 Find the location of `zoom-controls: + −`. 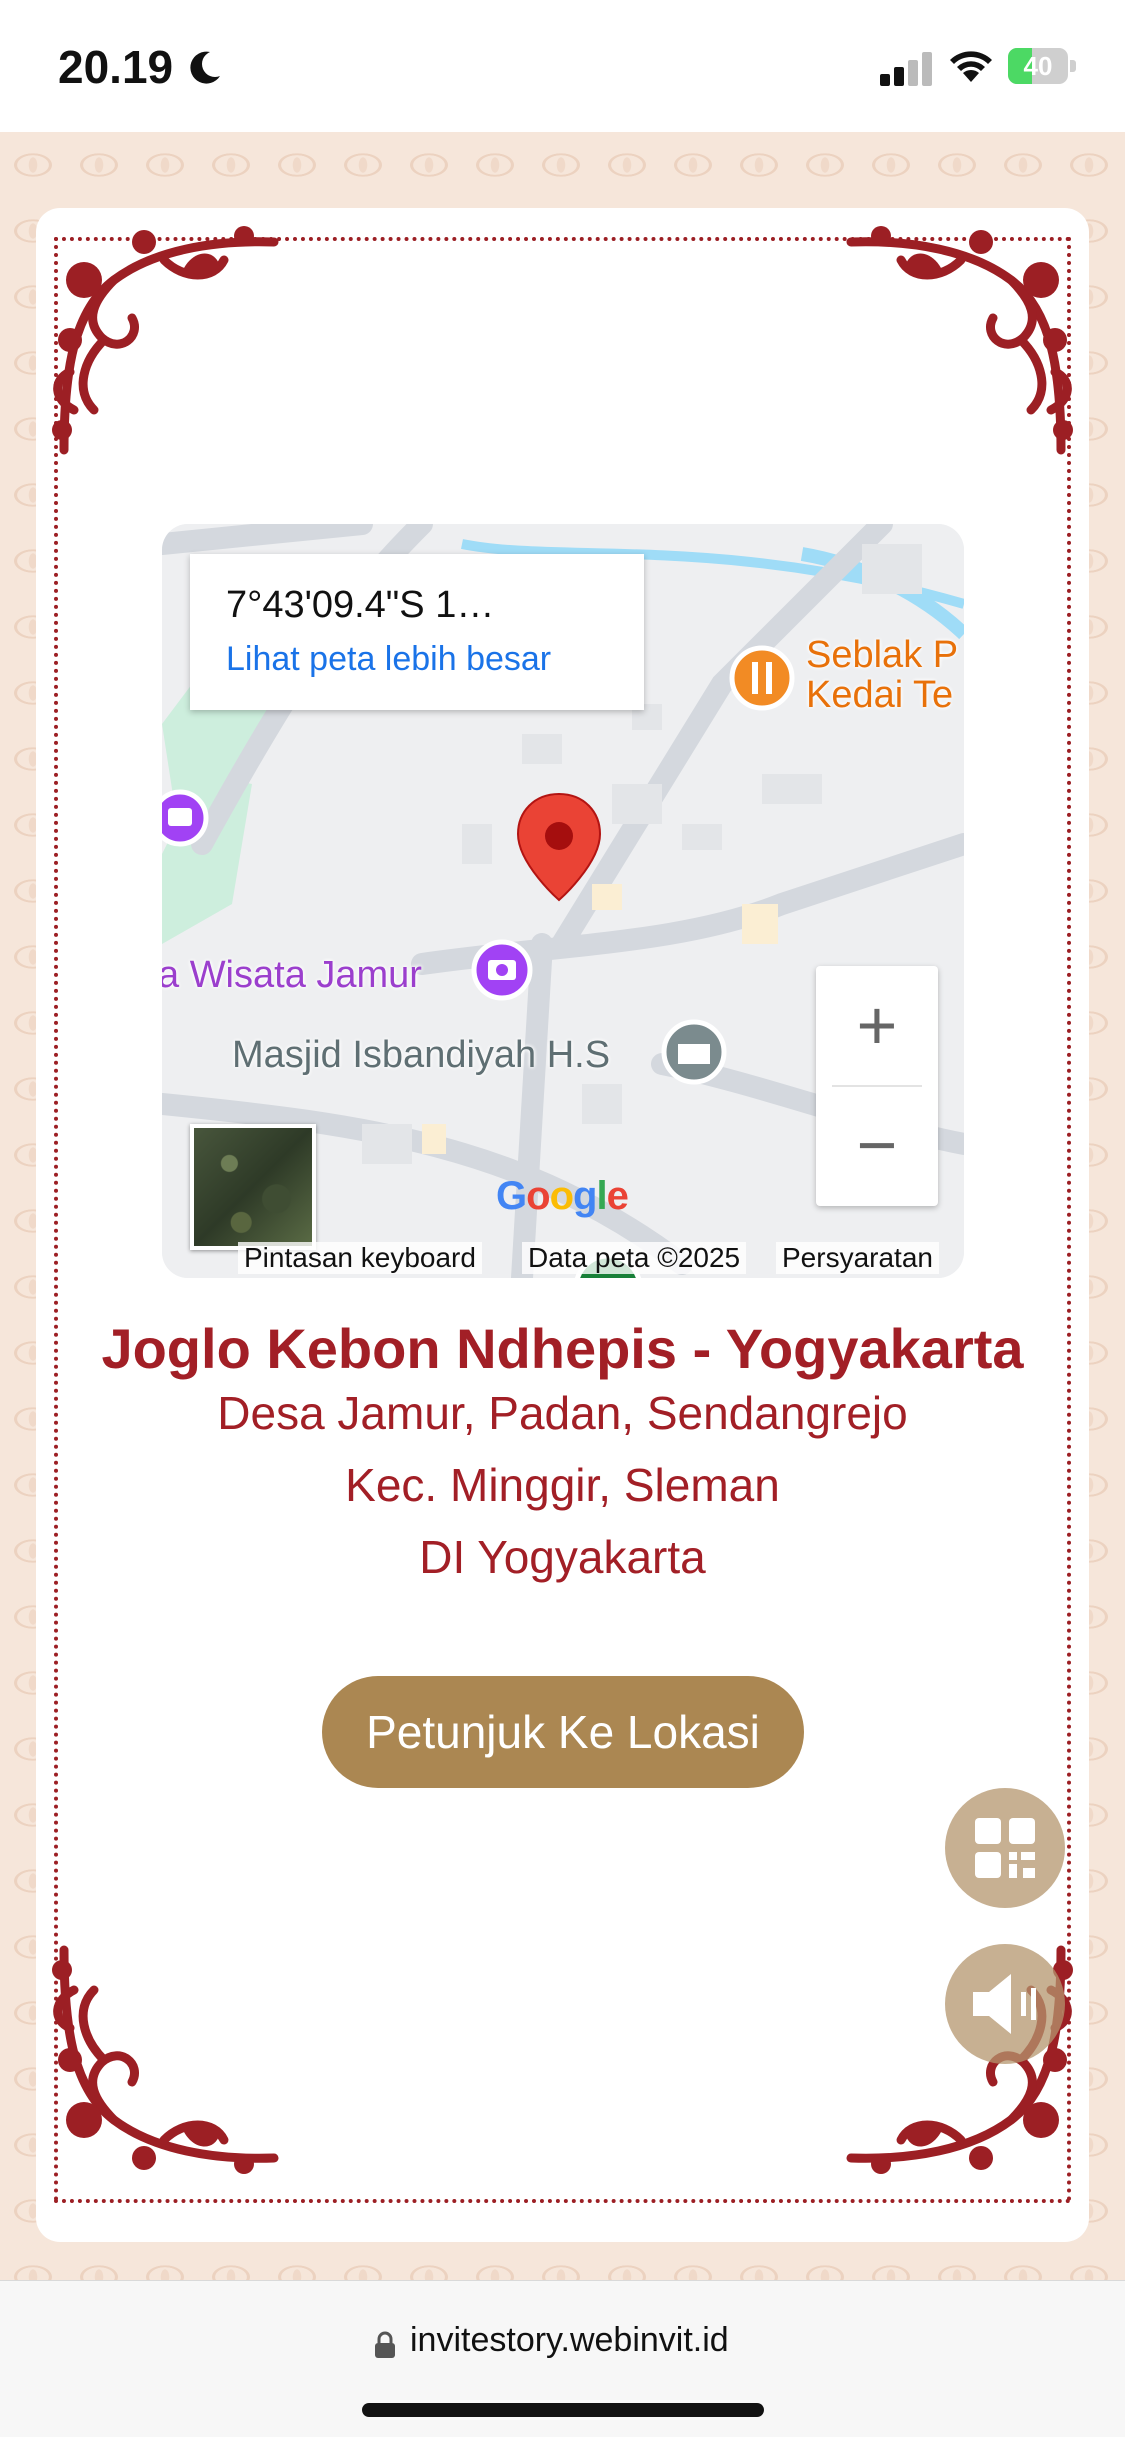

zoom-controls: + − is located at coordinates (877, 1086).